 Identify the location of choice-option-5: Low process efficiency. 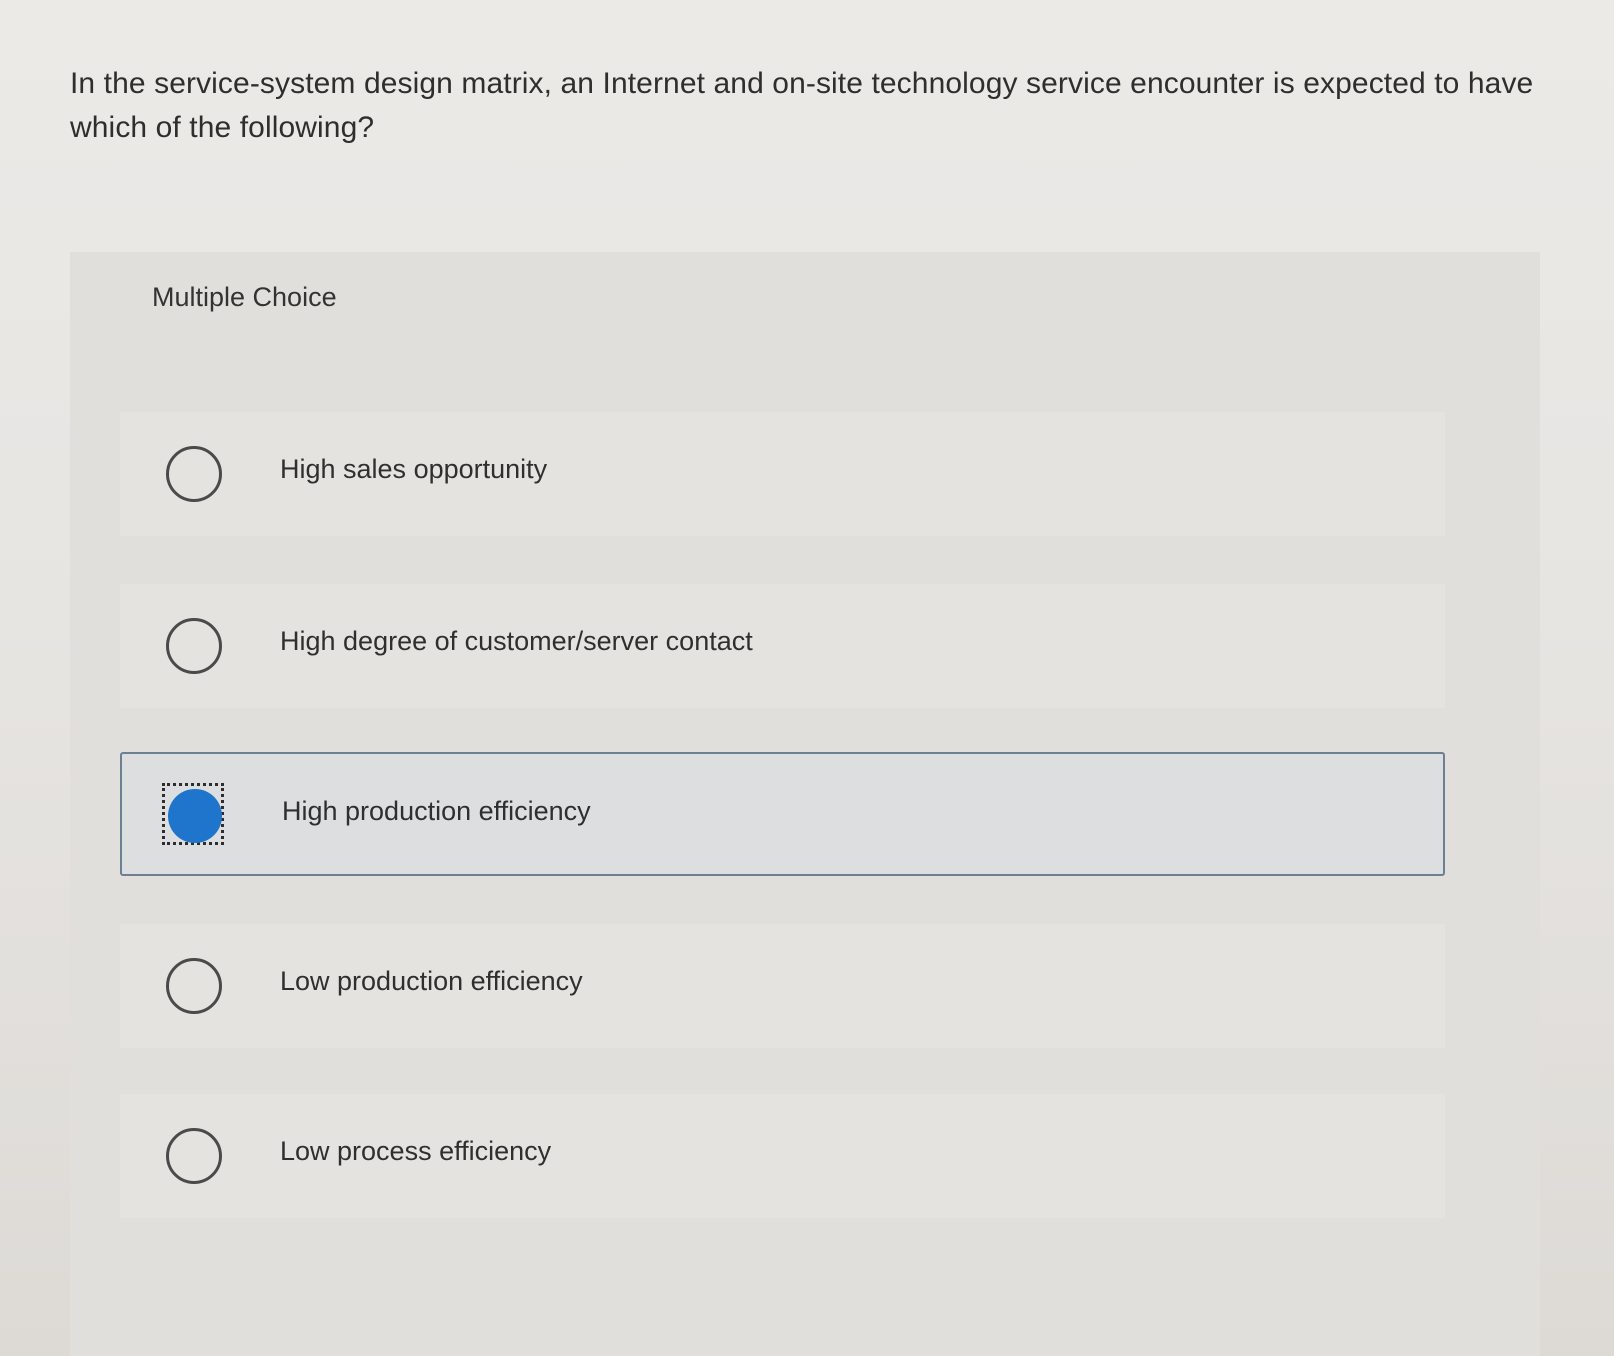
(782, 1156).